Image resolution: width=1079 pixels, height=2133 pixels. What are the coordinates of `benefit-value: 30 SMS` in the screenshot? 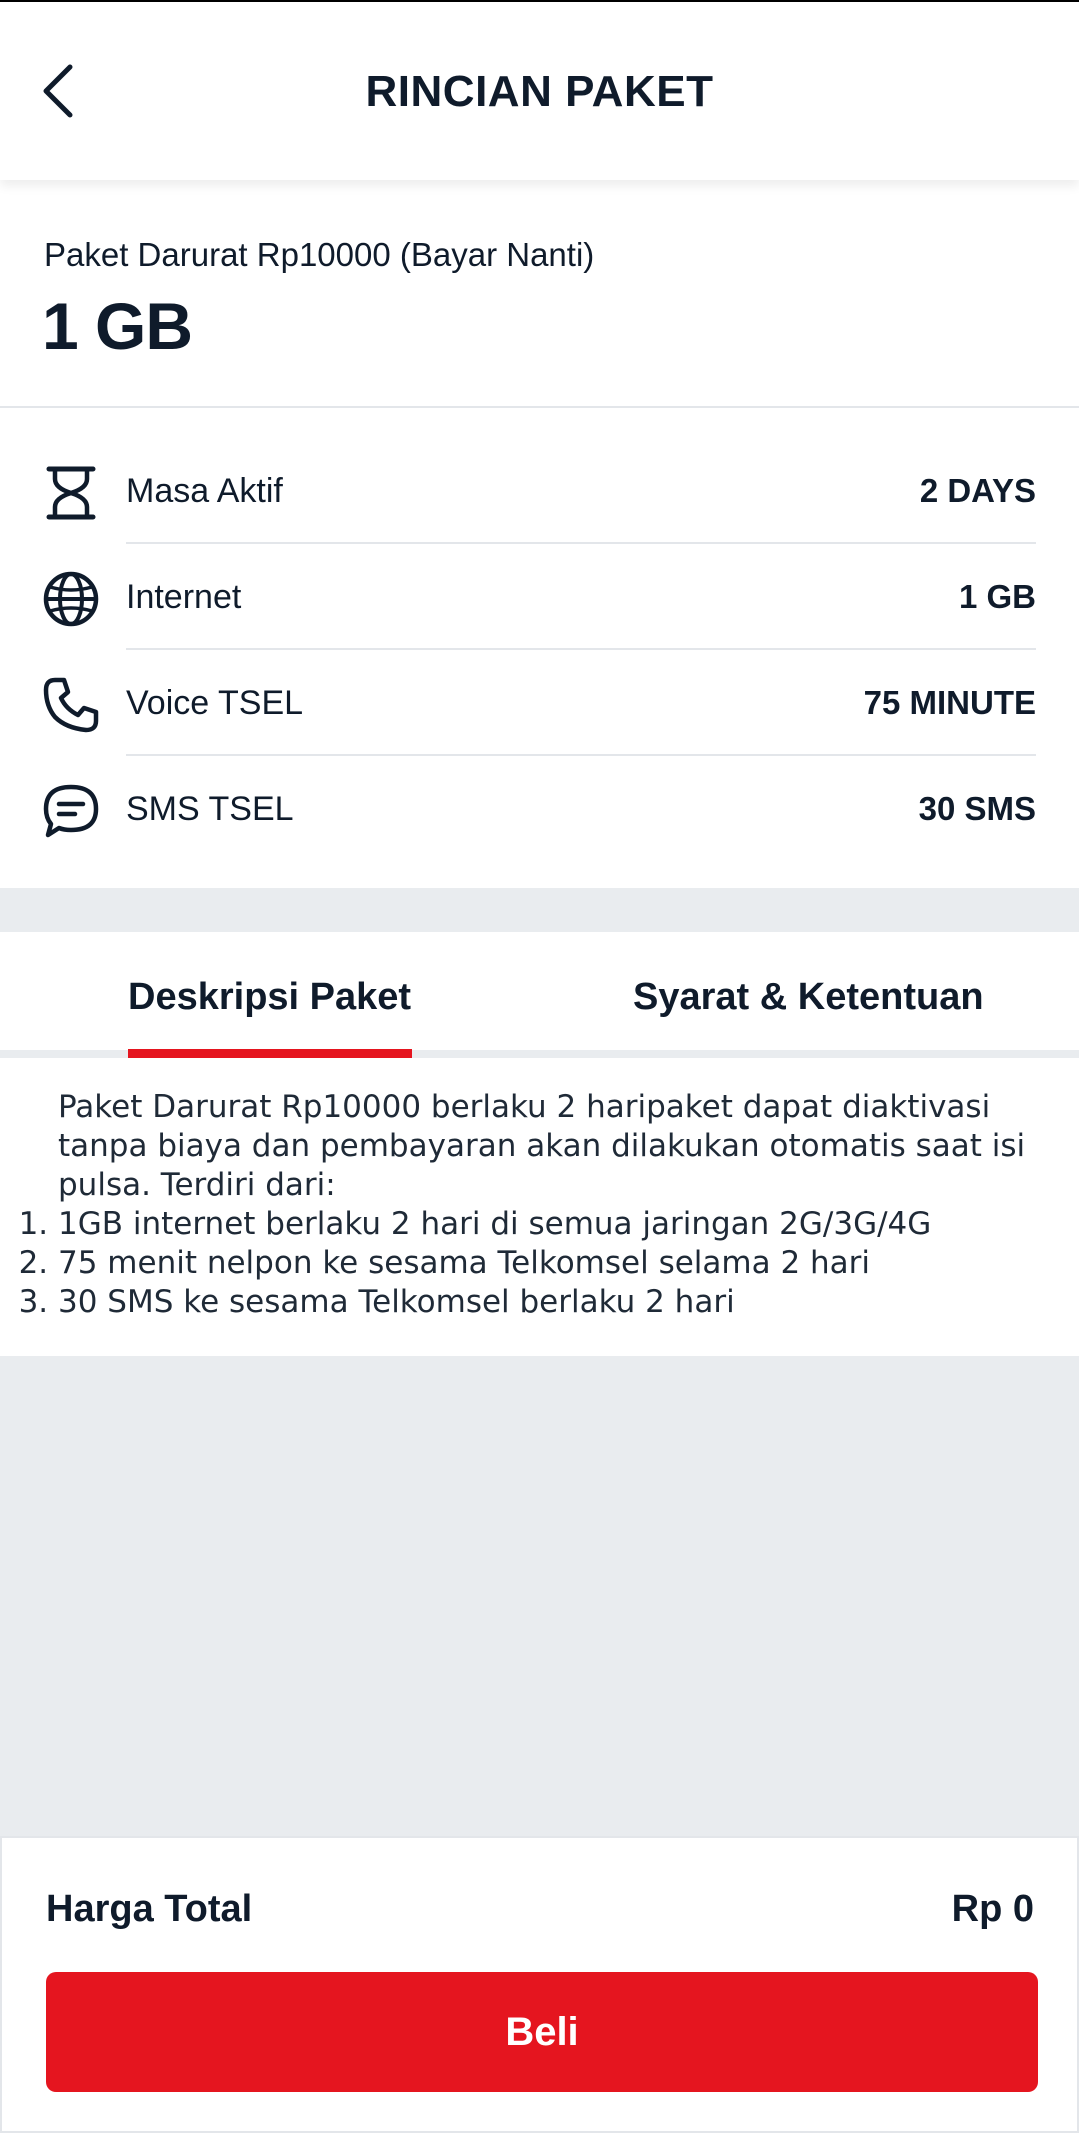 It's located at (977, 808).